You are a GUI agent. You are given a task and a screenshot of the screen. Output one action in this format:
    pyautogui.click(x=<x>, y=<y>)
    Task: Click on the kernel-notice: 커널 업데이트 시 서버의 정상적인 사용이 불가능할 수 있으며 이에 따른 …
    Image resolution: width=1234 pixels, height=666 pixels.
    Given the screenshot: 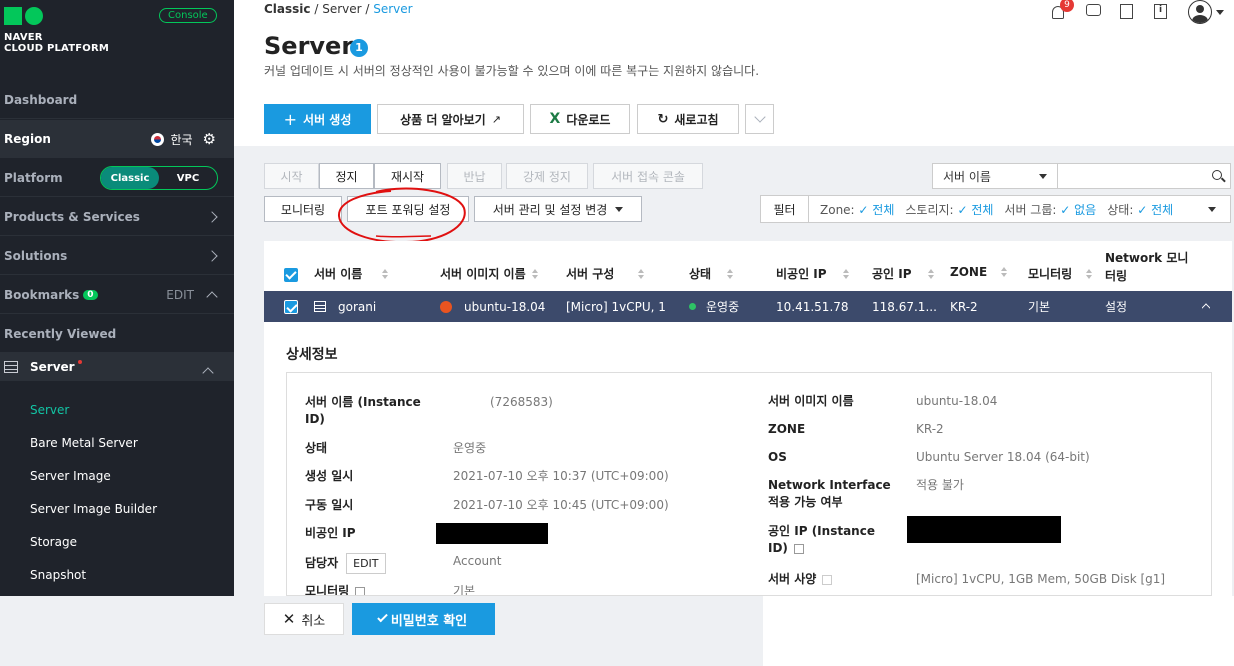 What is the action you would take?
    pyautogui.click(x=512, y=71)
    